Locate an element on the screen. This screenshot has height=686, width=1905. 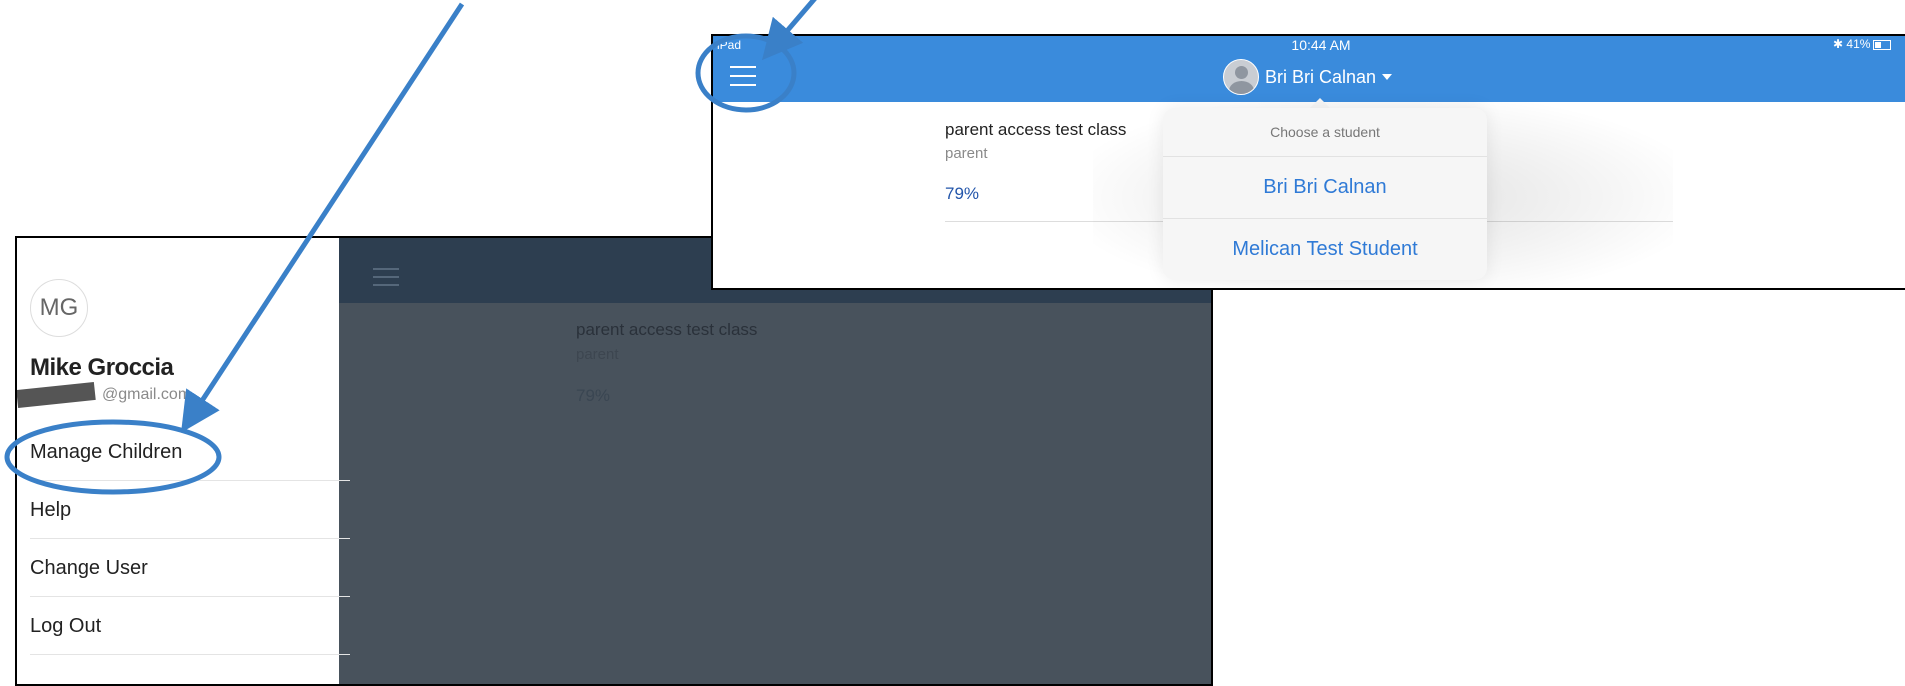
battery-icon is located at coordinates (1882, 44).